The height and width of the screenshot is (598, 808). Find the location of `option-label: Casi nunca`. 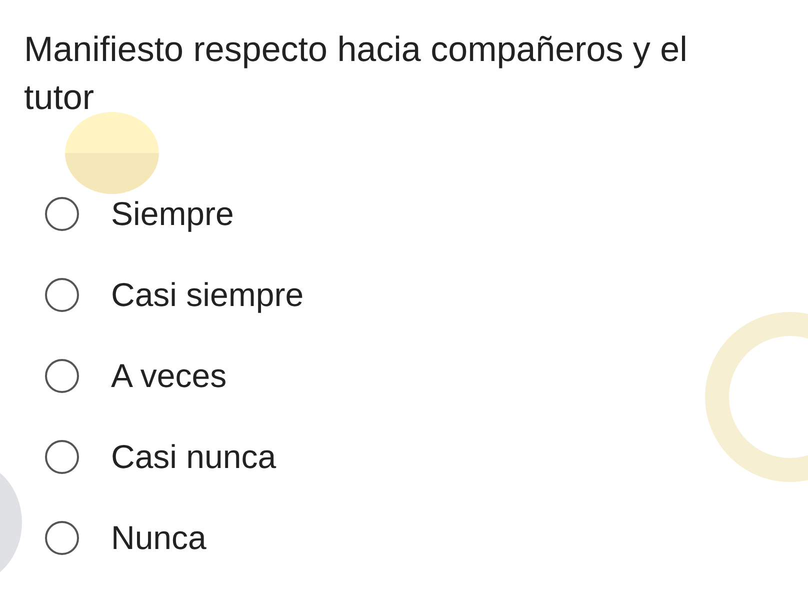

option-label: Casi nunca is located at coordinates (193, 456).